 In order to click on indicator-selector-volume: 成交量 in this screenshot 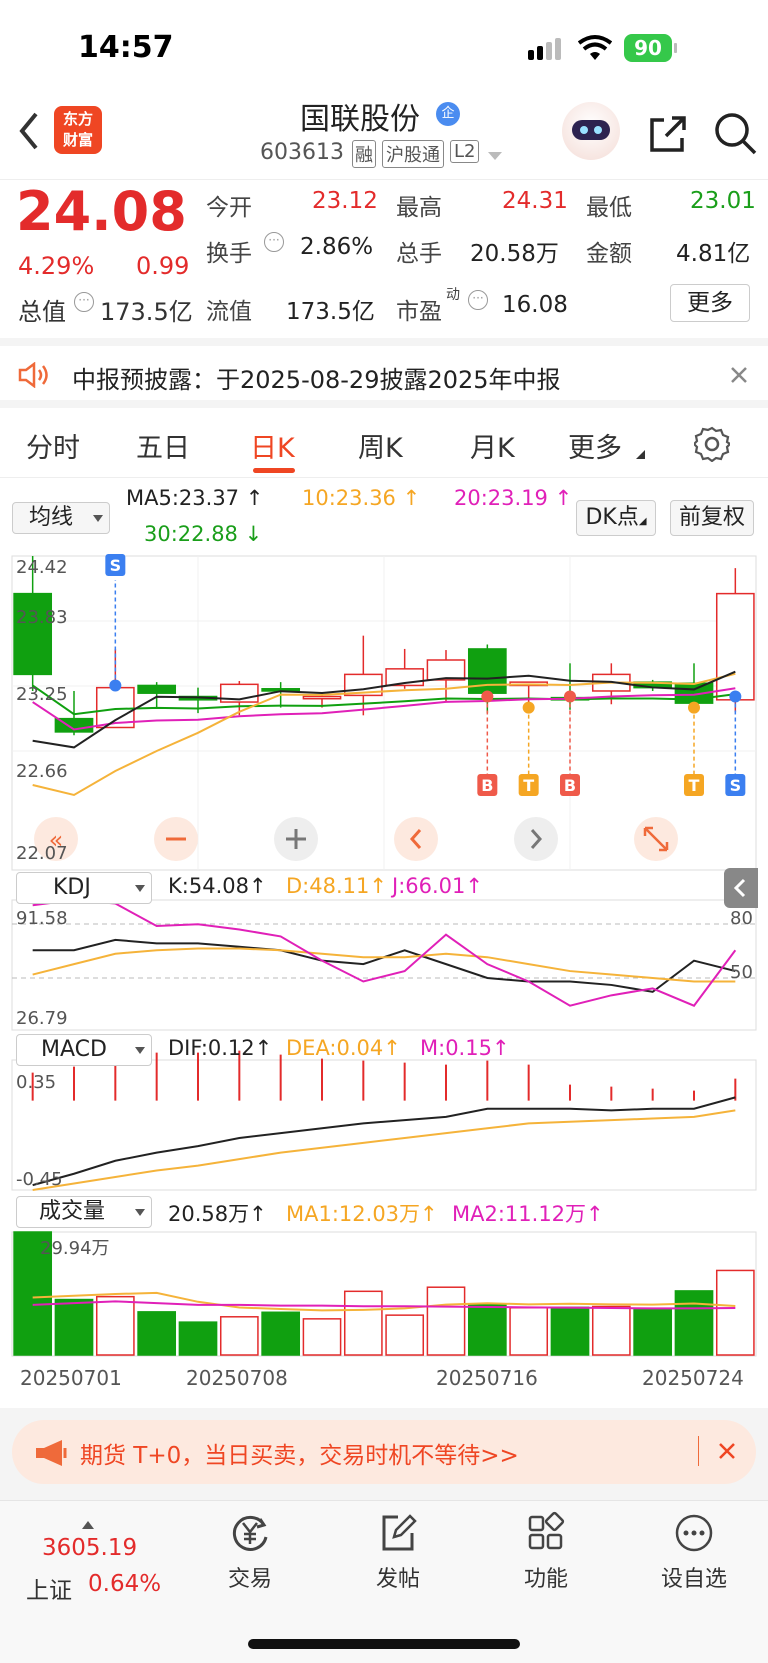, I will do `click(84, 1212)`.